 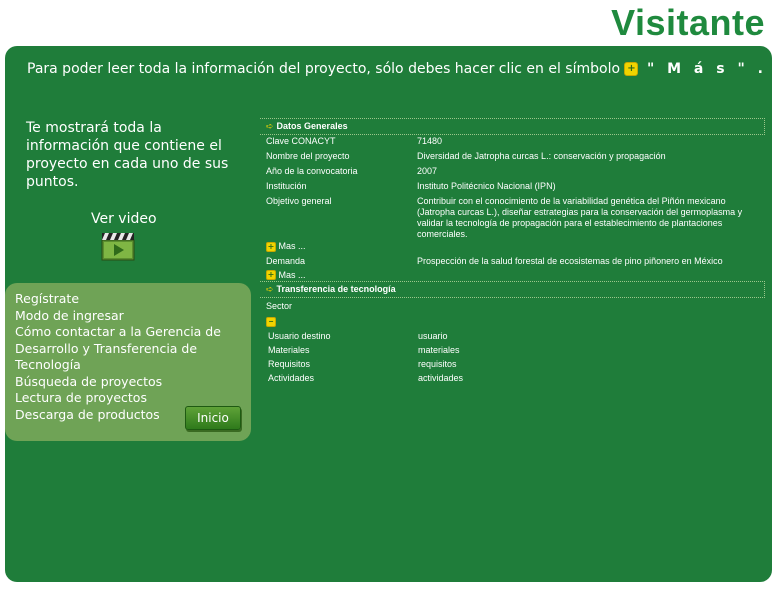 What do you see at coordinates (271, 322) in the screenshot?
I see `minus-icon: −` at bounding box center [271, 322].